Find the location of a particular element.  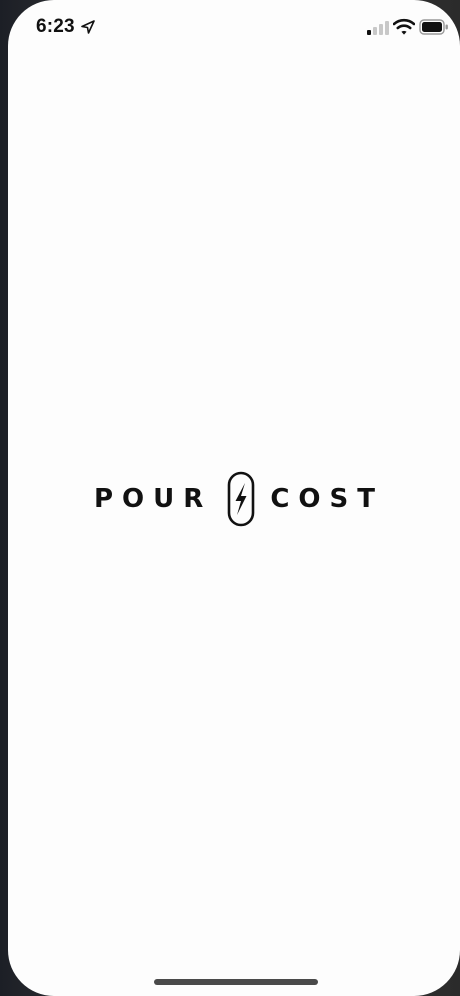

home-indicator is located at coordinates (236, 982).